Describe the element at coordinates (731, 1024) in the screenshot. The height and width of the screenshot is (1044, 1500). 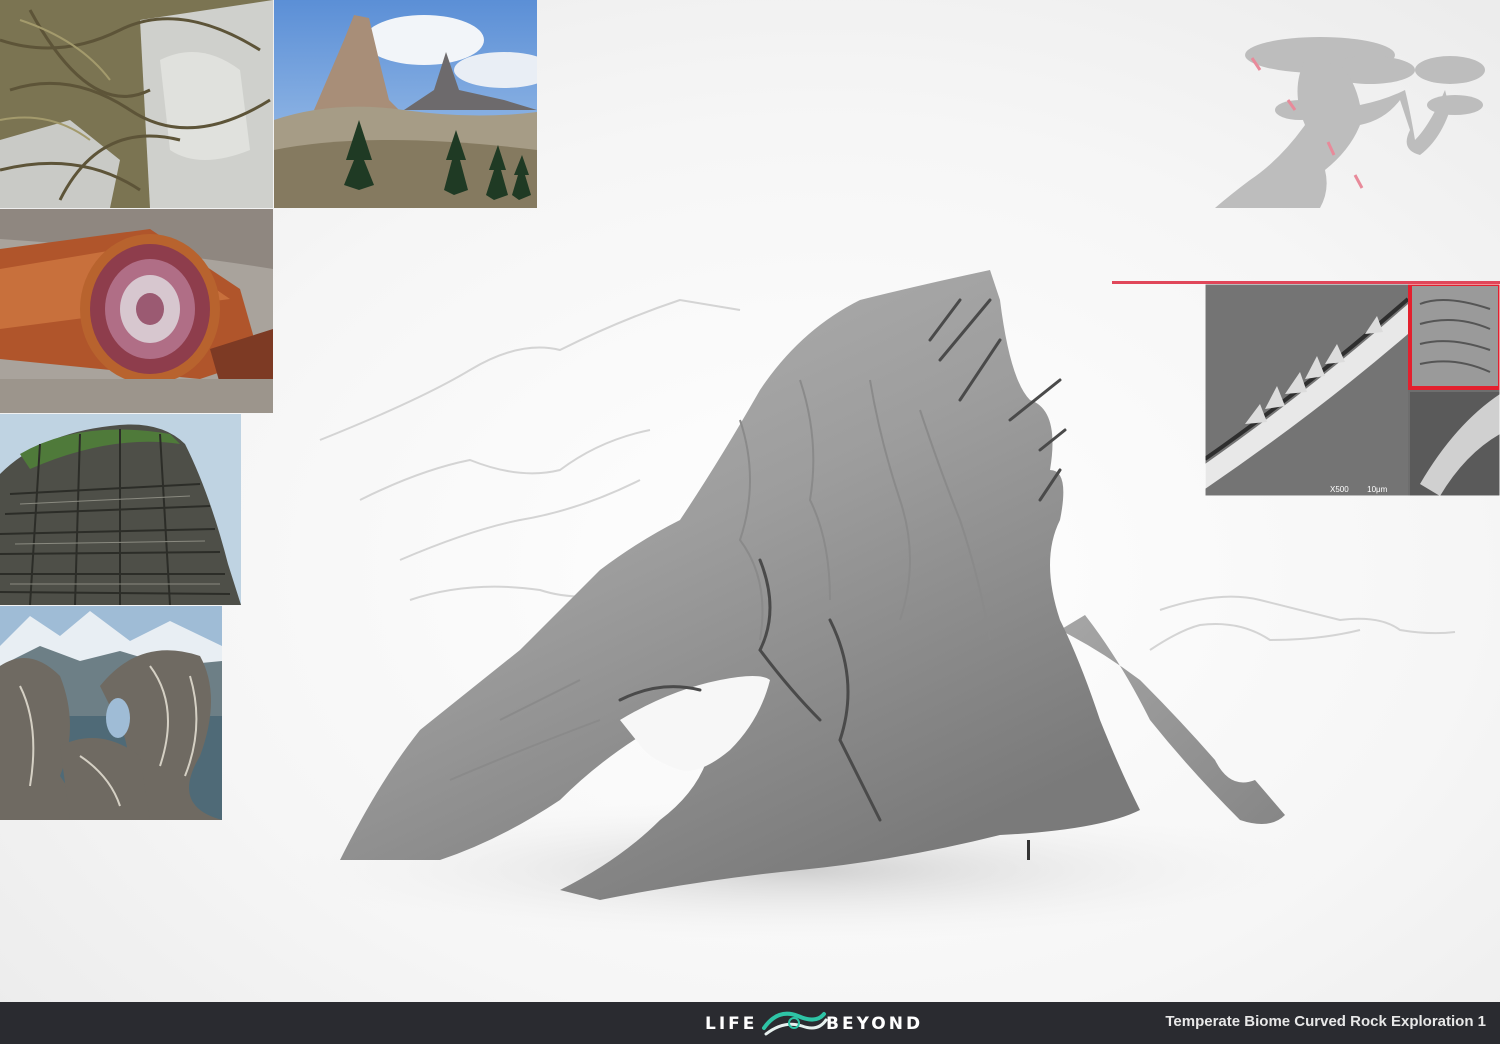
I see `logo-word-left: LIFE` at that location.